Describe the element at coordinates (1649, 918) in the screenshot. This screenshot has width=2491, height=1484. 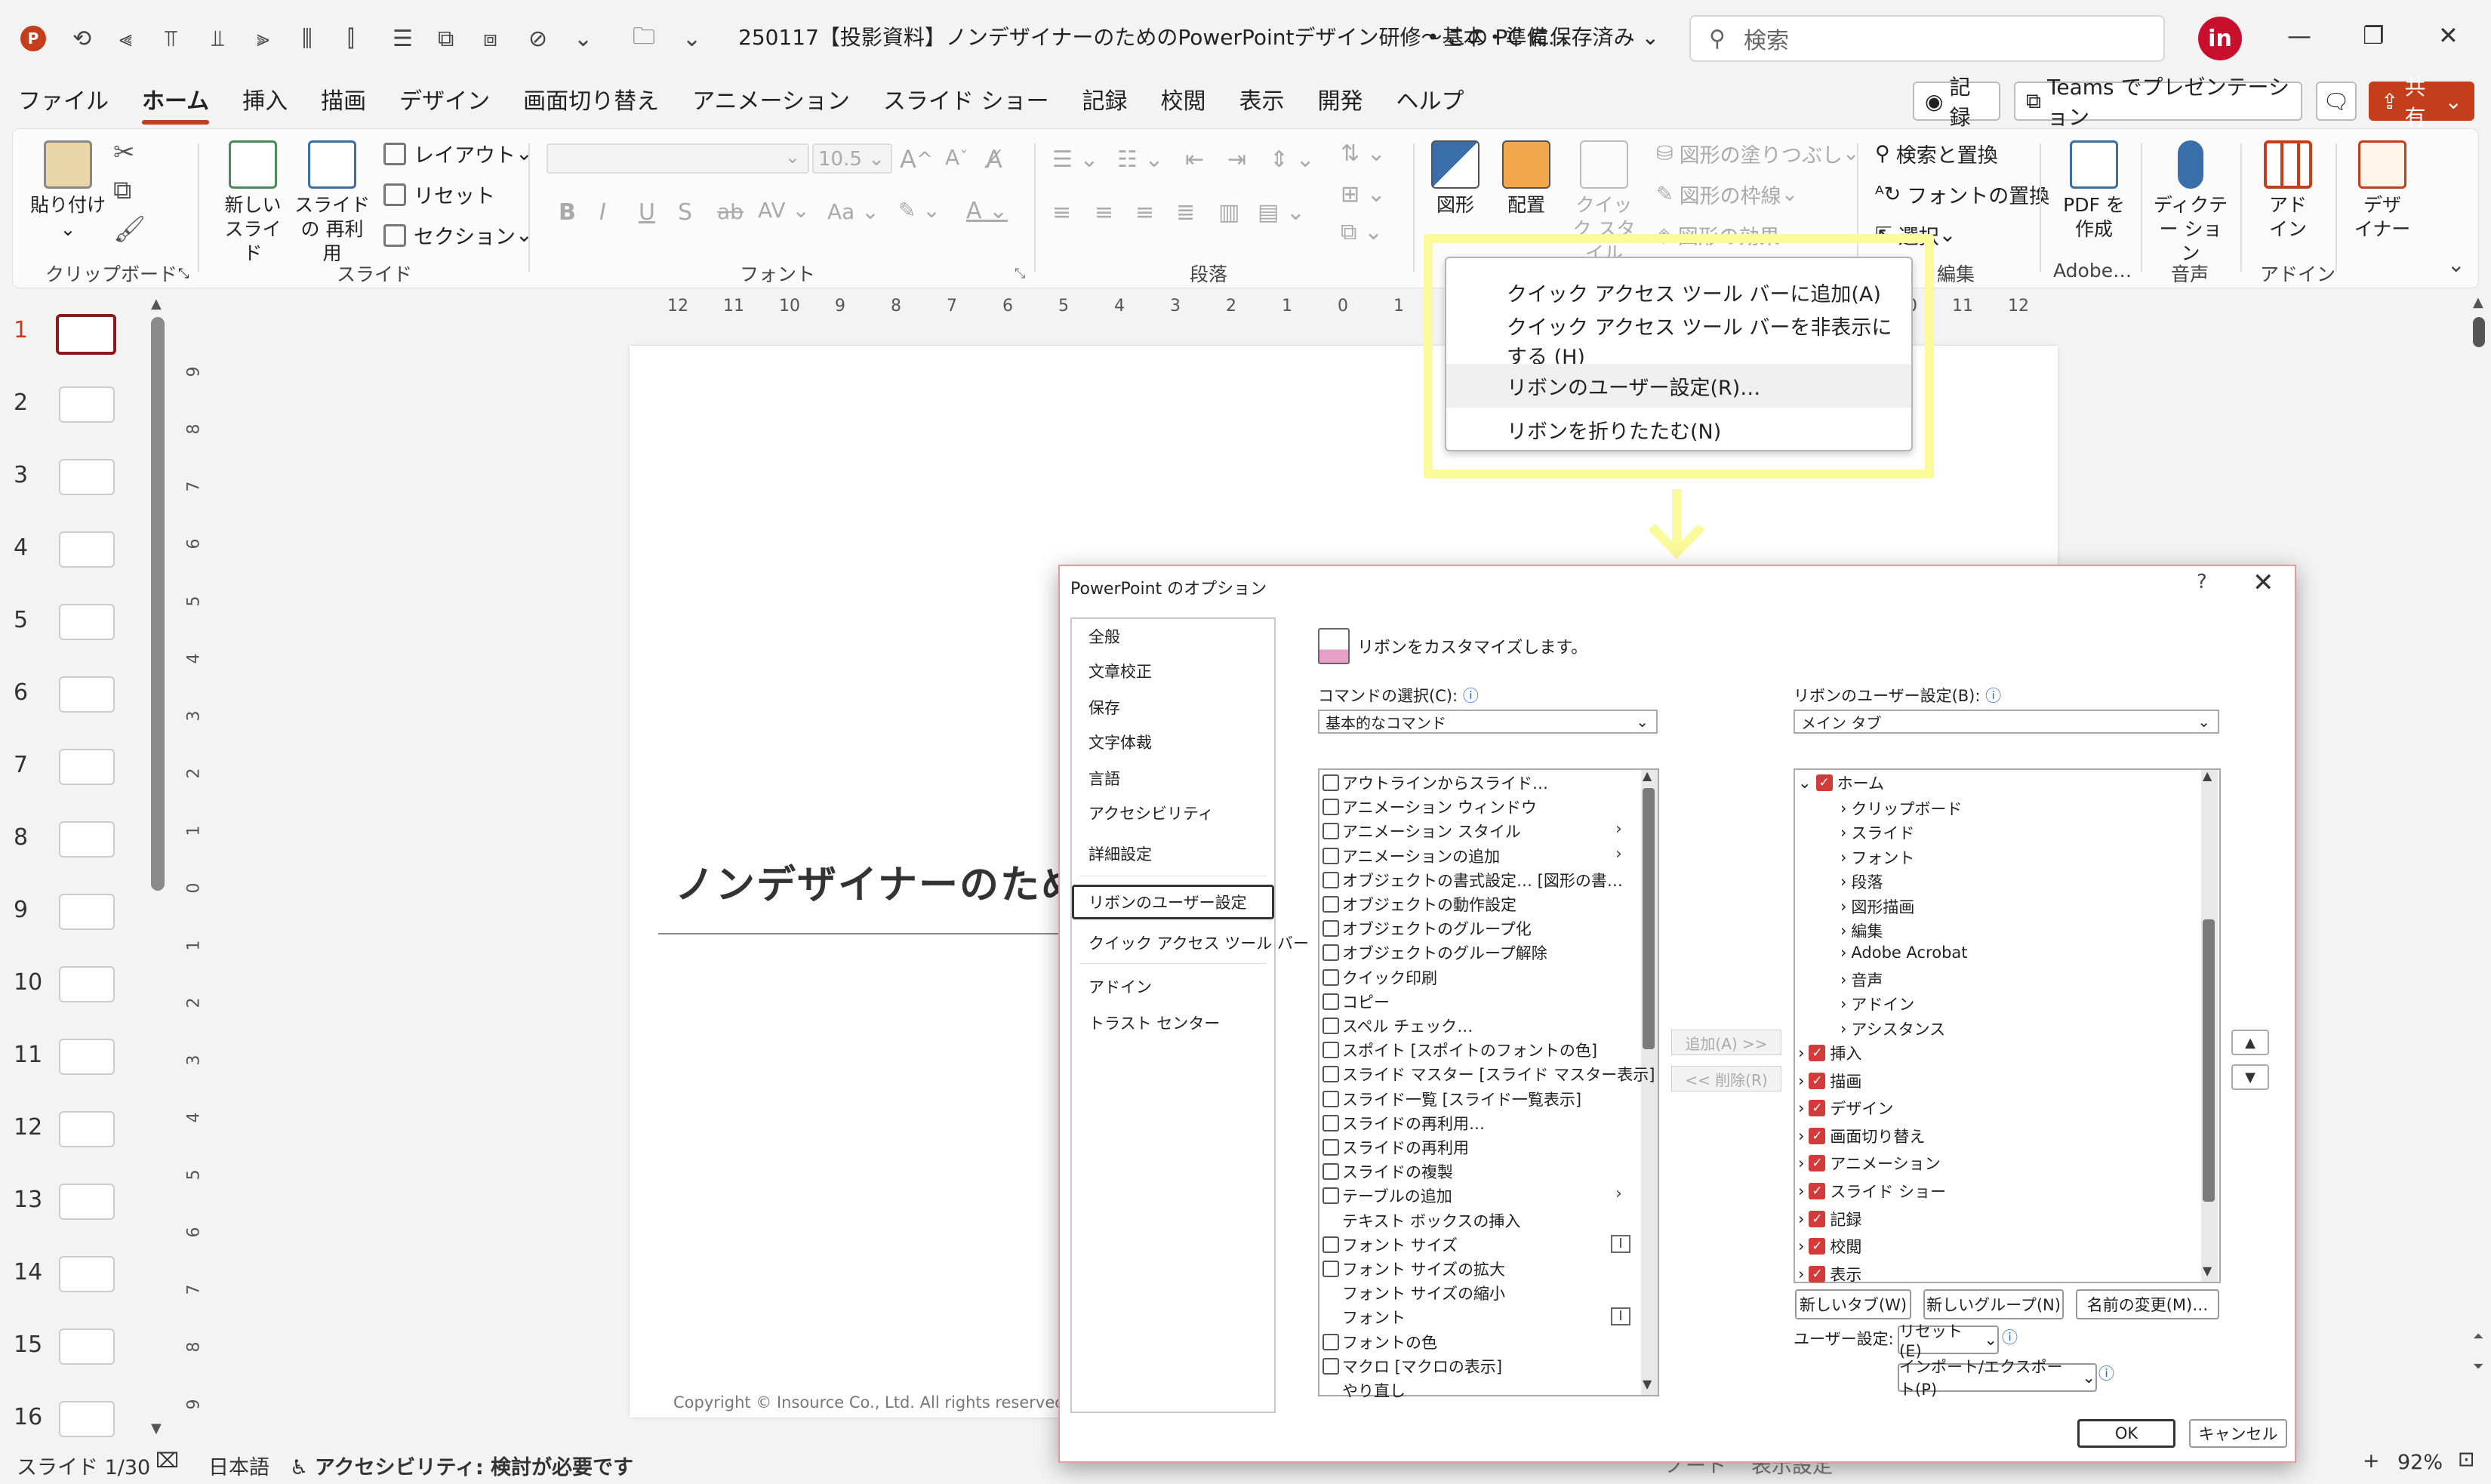
I see `commands-scrollbar-thumb` at that location.